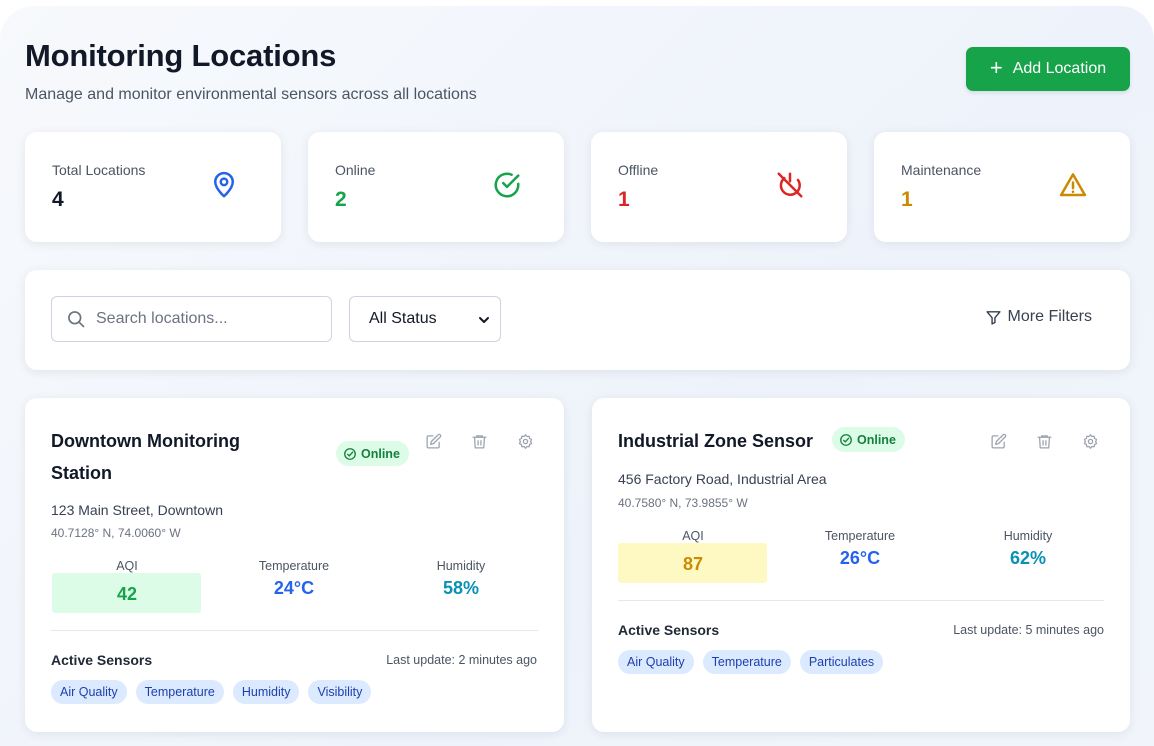 Image resolution: width=1154 pixels, height=746 pixels. I want to click on location-name-line1: Downtown Monitoring, so click(145, 441).